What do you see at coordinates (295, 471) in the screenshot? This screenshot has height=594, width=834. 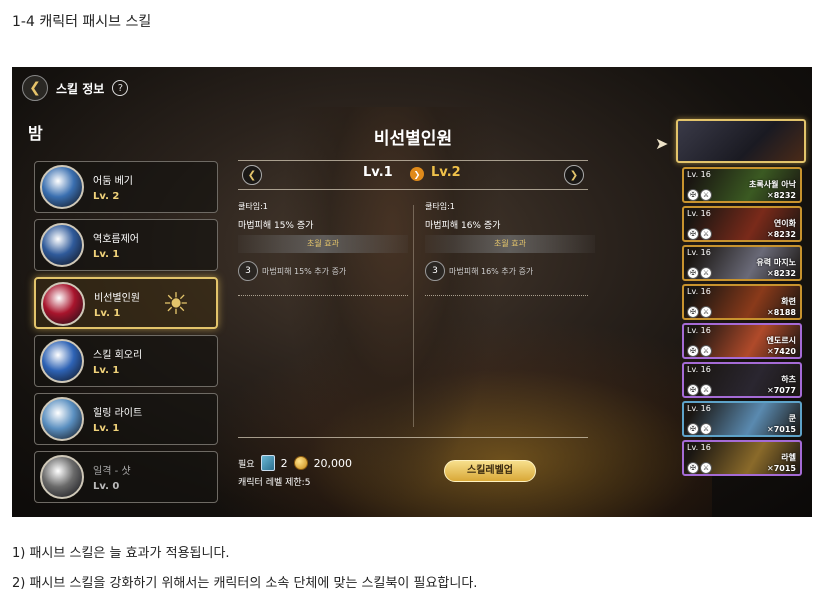 I see `requirement-panel: 필요 2 20,000 캐릭터 레벨 제한:5` at bounding box center [295, 471].